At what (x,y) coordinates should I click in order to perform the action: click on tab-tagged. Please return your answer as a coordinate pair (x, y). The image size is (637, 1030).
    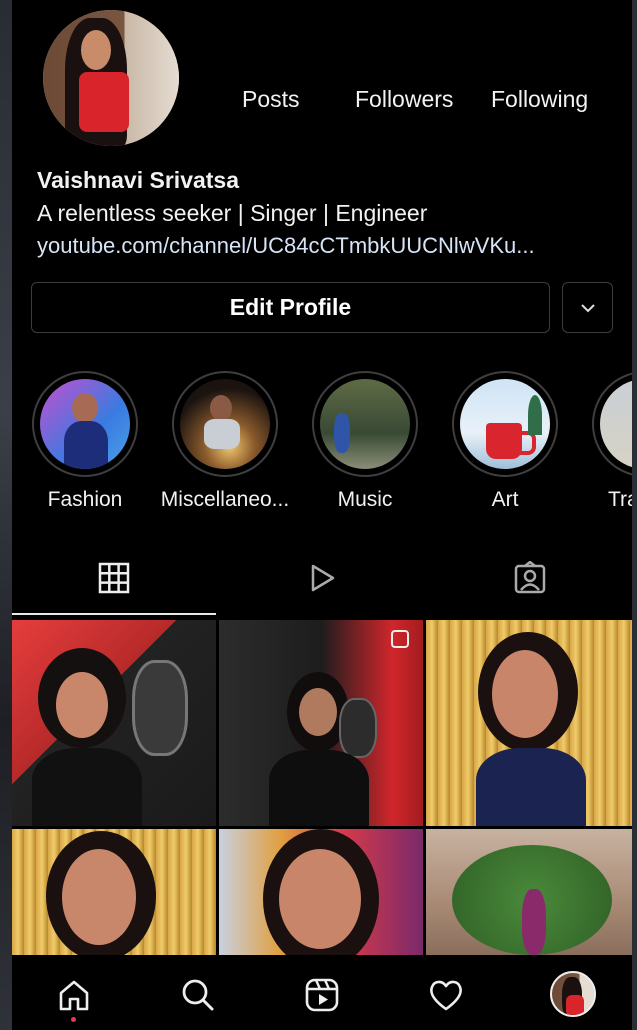
    Looking at the image, I should click on (530, 578).